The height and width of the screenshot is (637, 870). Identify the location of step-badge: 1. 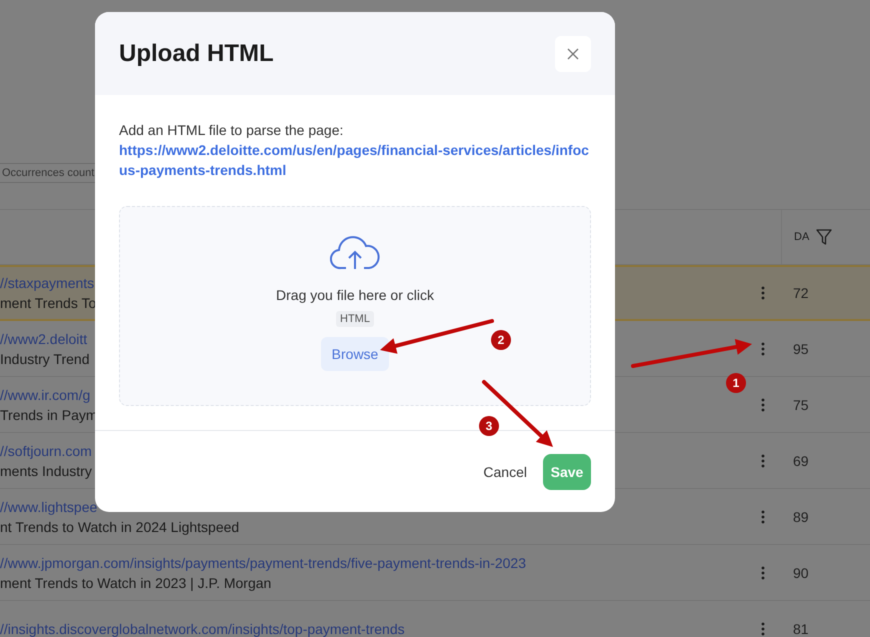
(736, 383).